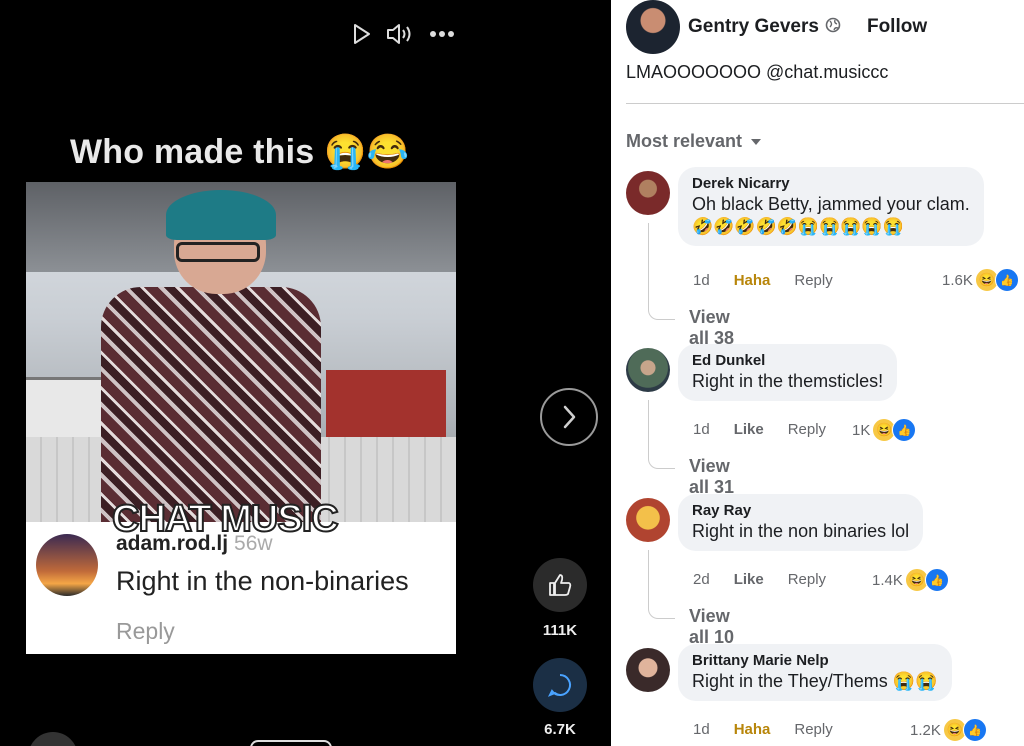 Image resolution: width=1024 pixels, height=746 pixels. I want to click on thumbs-up-icon, so click(560, 585).